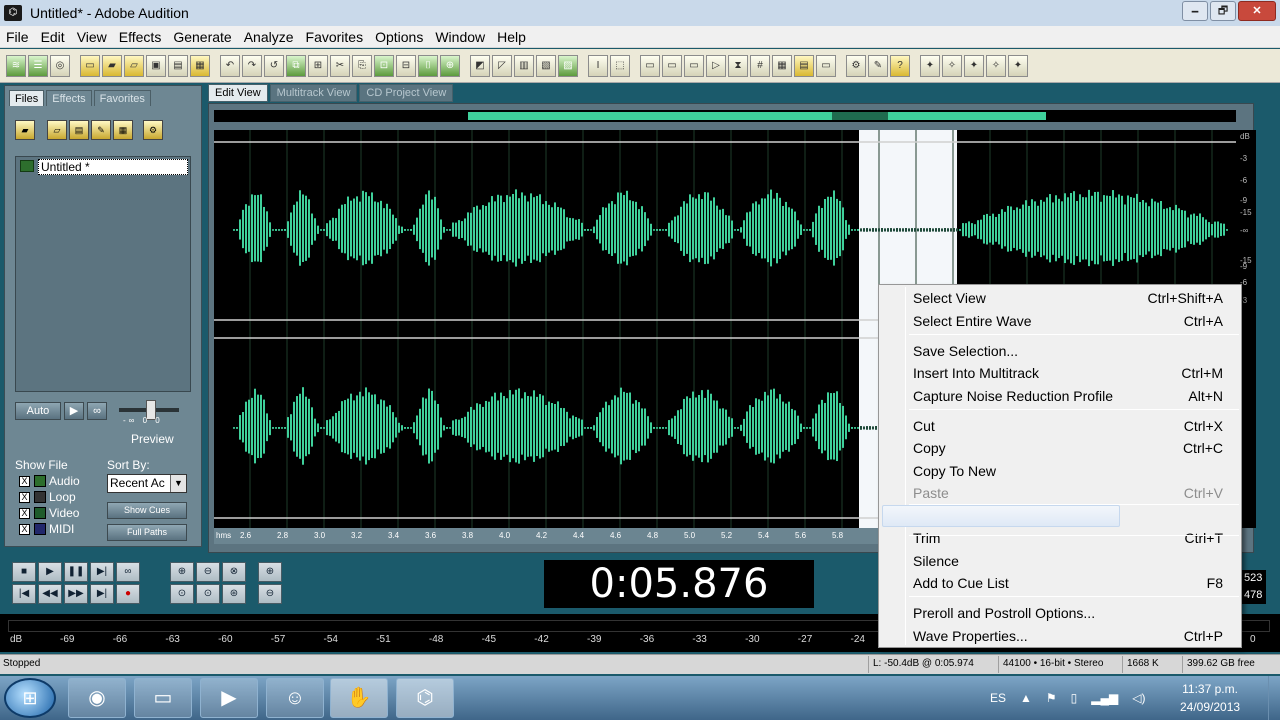  What do you see at coordinates (1195, 11) in the screenshot?
I see `minimize-button: 🗕` at bounding box center [1195, 11].